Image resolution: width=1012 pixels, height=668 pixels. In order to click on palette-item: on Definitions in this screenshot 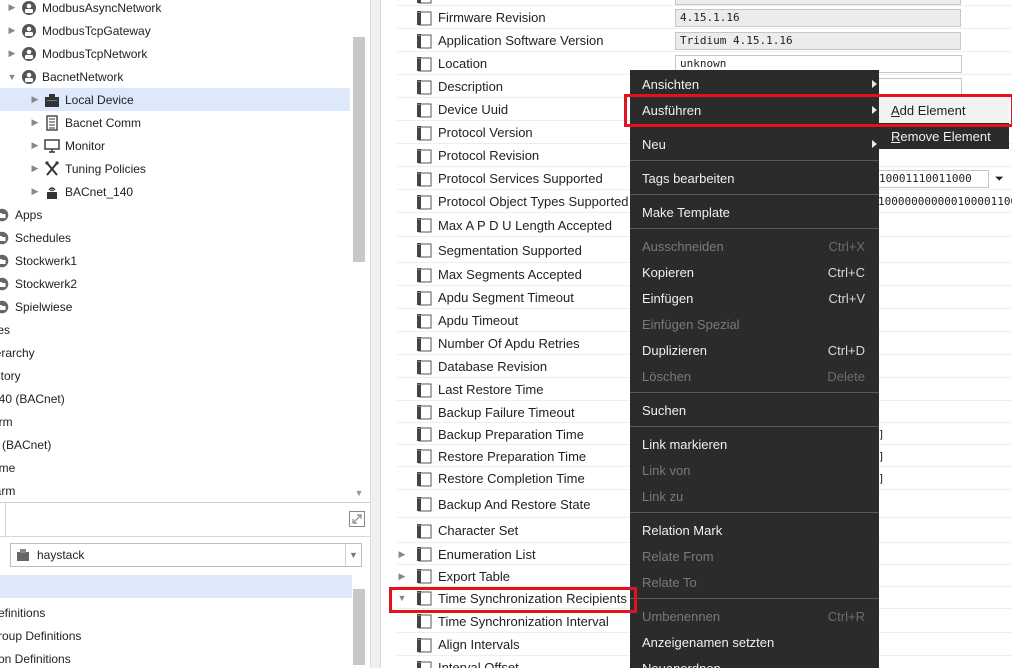, I will do `click(176, 657)`.